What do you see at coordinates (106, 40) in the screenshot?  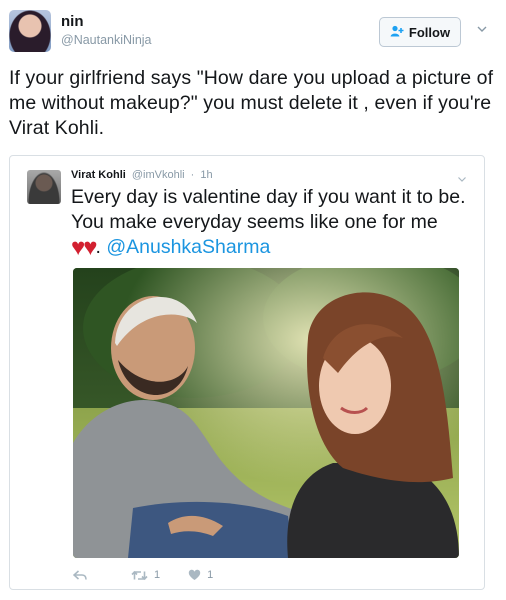 I see `outer-handle: @NautankiNinja` at bounding box center [106, 40].